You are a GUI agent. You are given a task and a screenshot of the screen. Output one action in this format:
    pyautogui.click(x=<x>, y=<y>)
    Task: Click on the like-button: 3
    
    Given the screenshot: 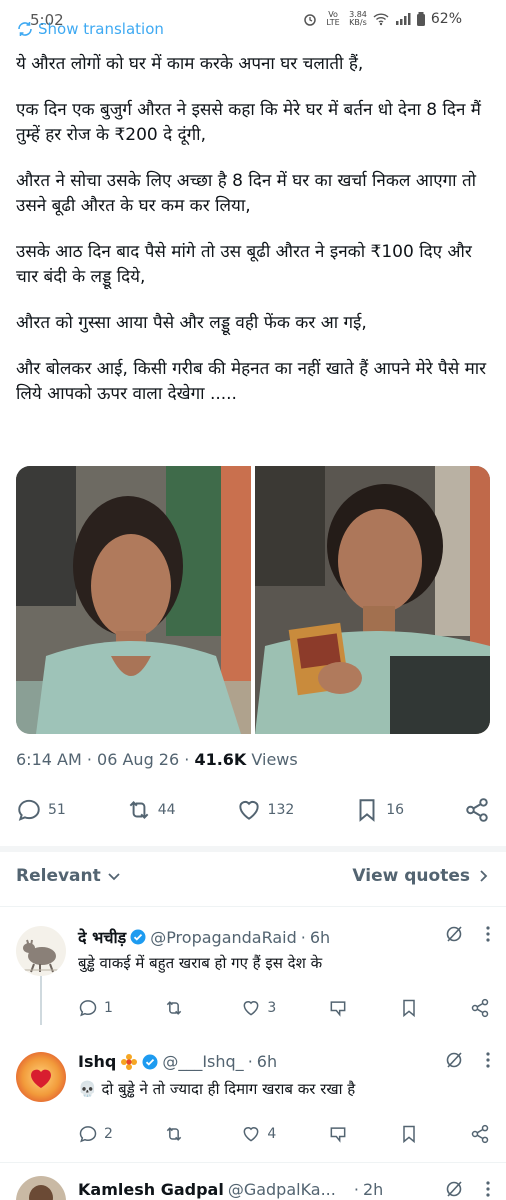 What is the action you would take?
    pyautogui.click(x=258, y=1008)
    